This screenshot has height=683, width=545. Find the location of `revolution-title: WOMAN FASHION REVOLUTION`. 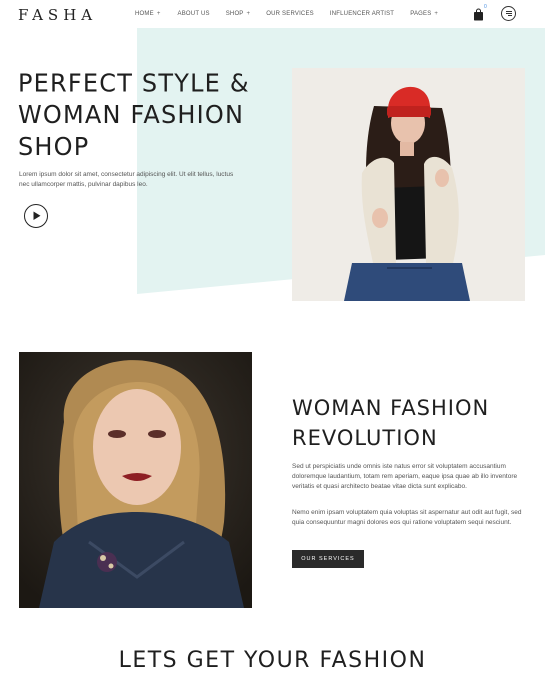

revolution-title: WOMAN FASHION REVOLUTION is located at coordinates (412, 423).